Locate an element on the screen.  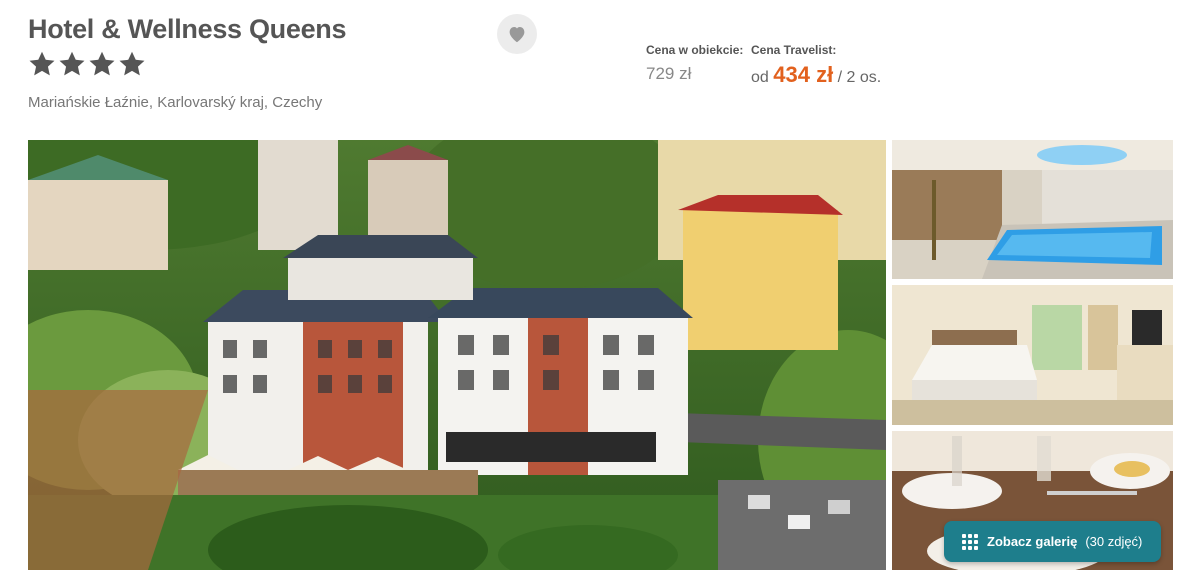
view-gallery-button: Zobacz galerię (30 zdjęć) is located at coordinates (1052, 541).